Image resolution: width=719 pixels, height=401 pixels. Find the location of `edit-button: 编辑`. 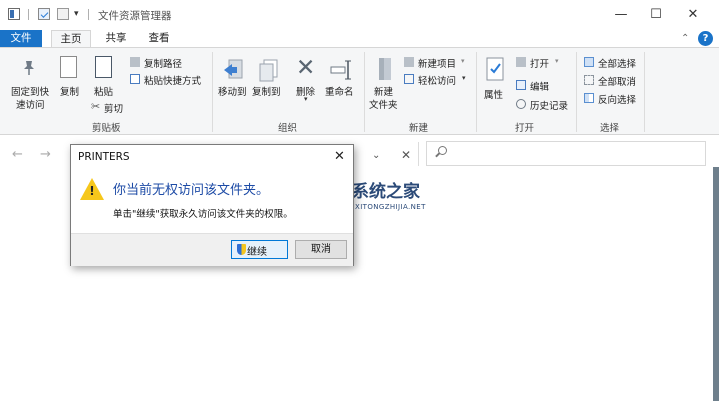

edit-button: 编辑 is located at coordinates (539, 86).